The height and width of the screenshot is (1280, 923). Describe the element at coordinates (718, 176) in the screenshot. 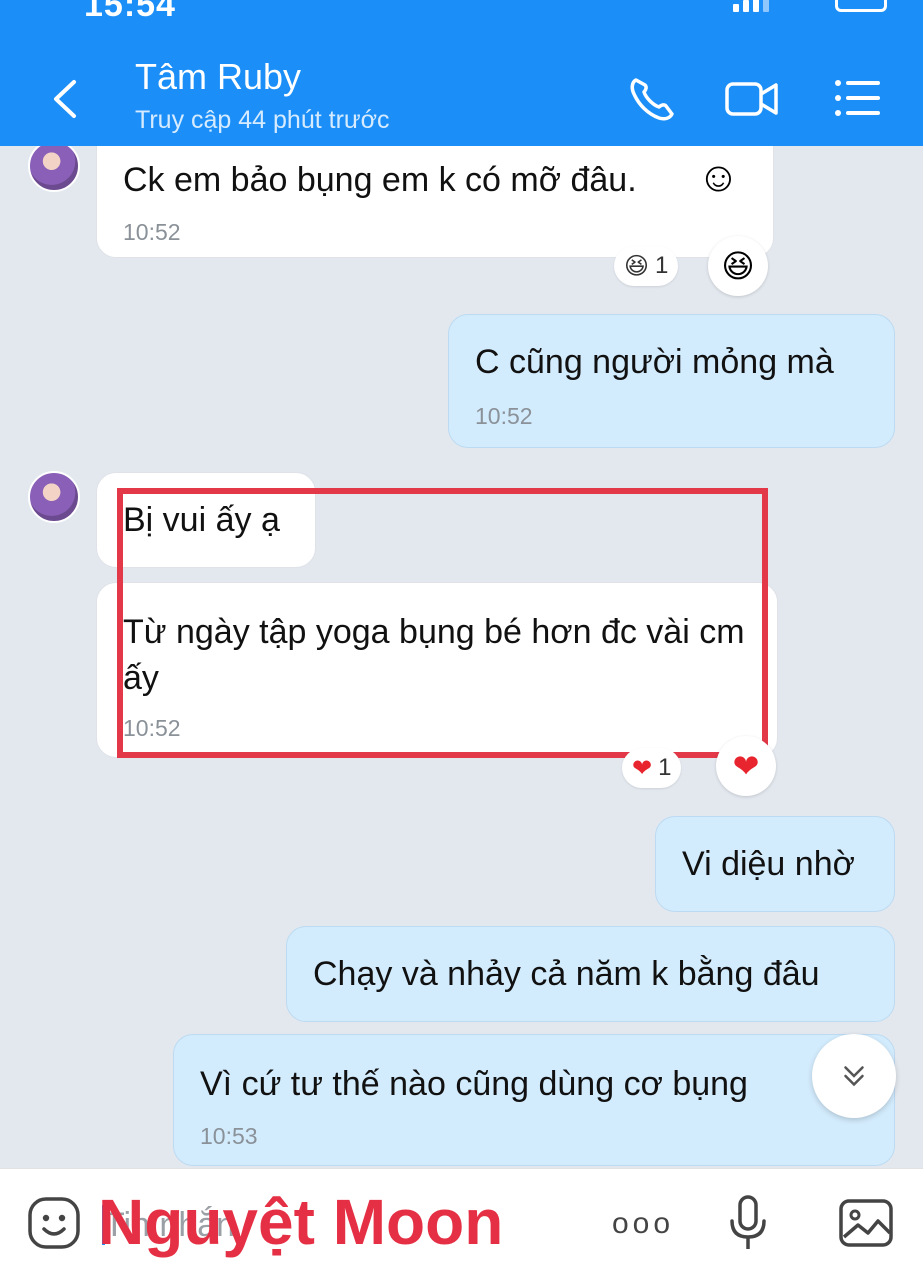

I see `smiley-emoji-icon: ☺` at that location.